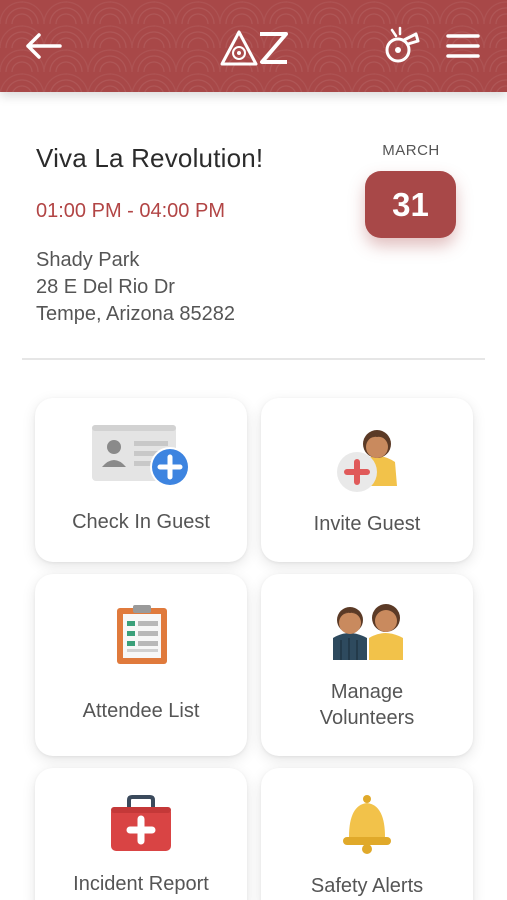 This screenshot has height=900, width=507. Describe the element at coordinates (141, 665) in the screenshot. I see `attendee-list-tile: Attendee List` at that location.